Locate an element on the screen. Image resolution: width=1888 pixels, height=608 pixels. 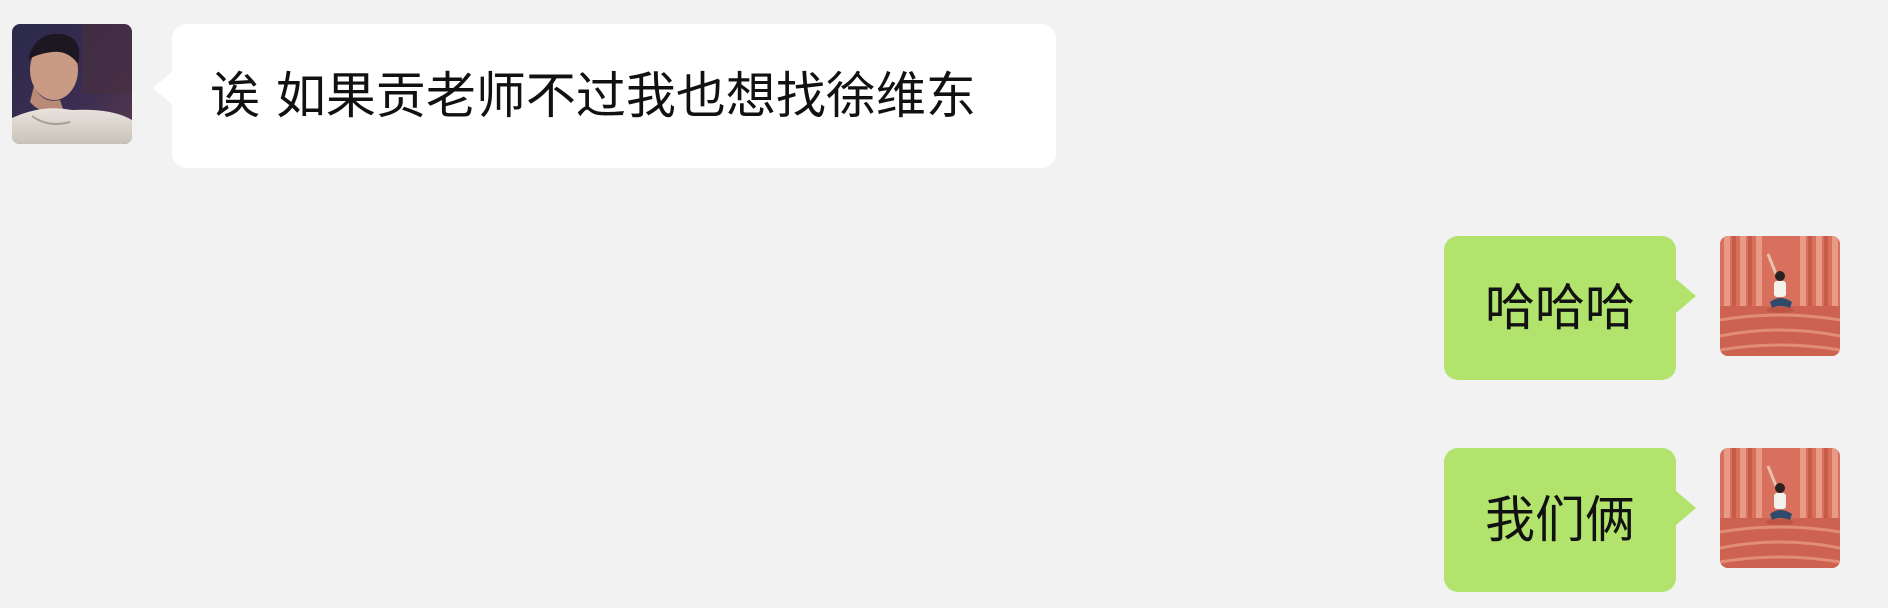
contact-avatar is located at coordinates (72, 84).